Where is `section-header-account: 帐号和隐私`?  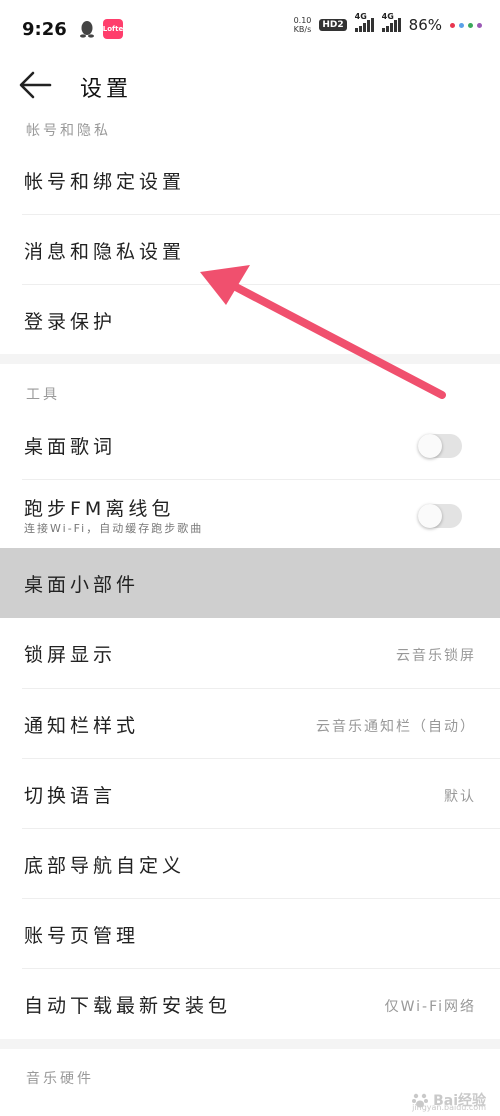
section-header-account: 帐号和隐私 is located at coordinates (68, 131).